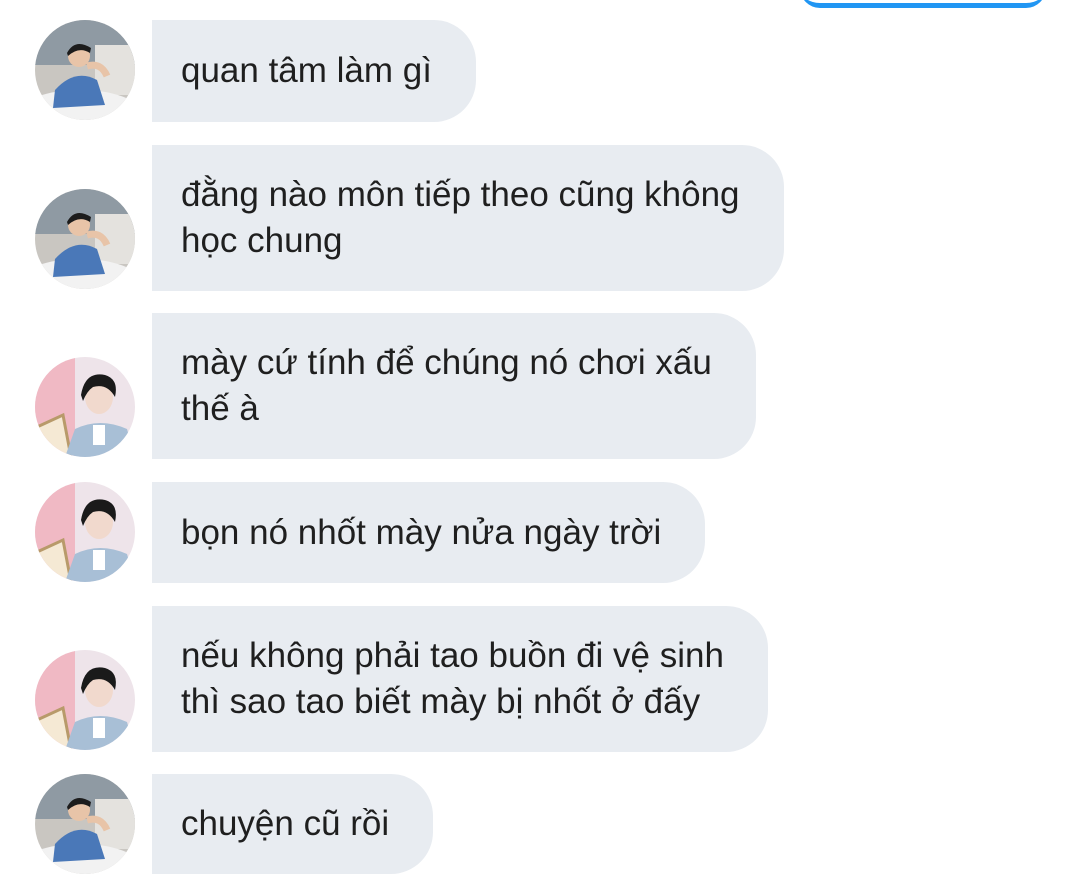  I want to click on message-text: nếu không phải tao buồn đi vệ sinh, so click(452, 655).